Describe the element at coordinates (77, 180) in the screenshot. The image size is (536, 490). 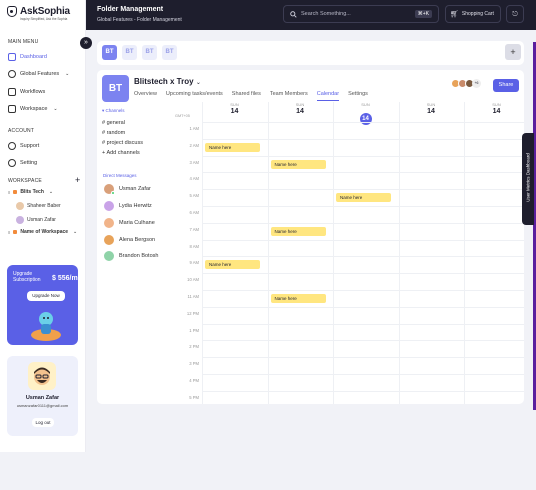
I see `add-workspace-button: +` at that location.